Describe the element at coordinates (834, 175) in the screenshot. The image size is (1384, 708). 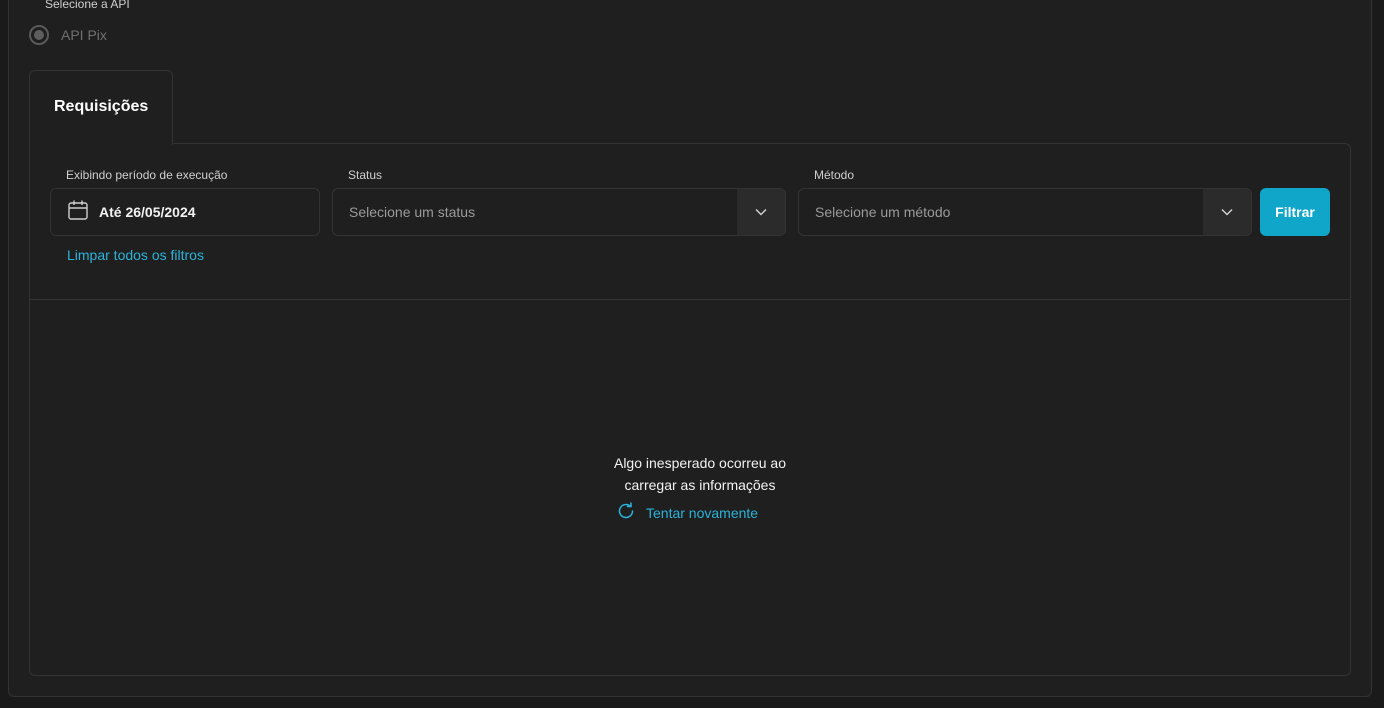
I see `method-label: Método` at that location.